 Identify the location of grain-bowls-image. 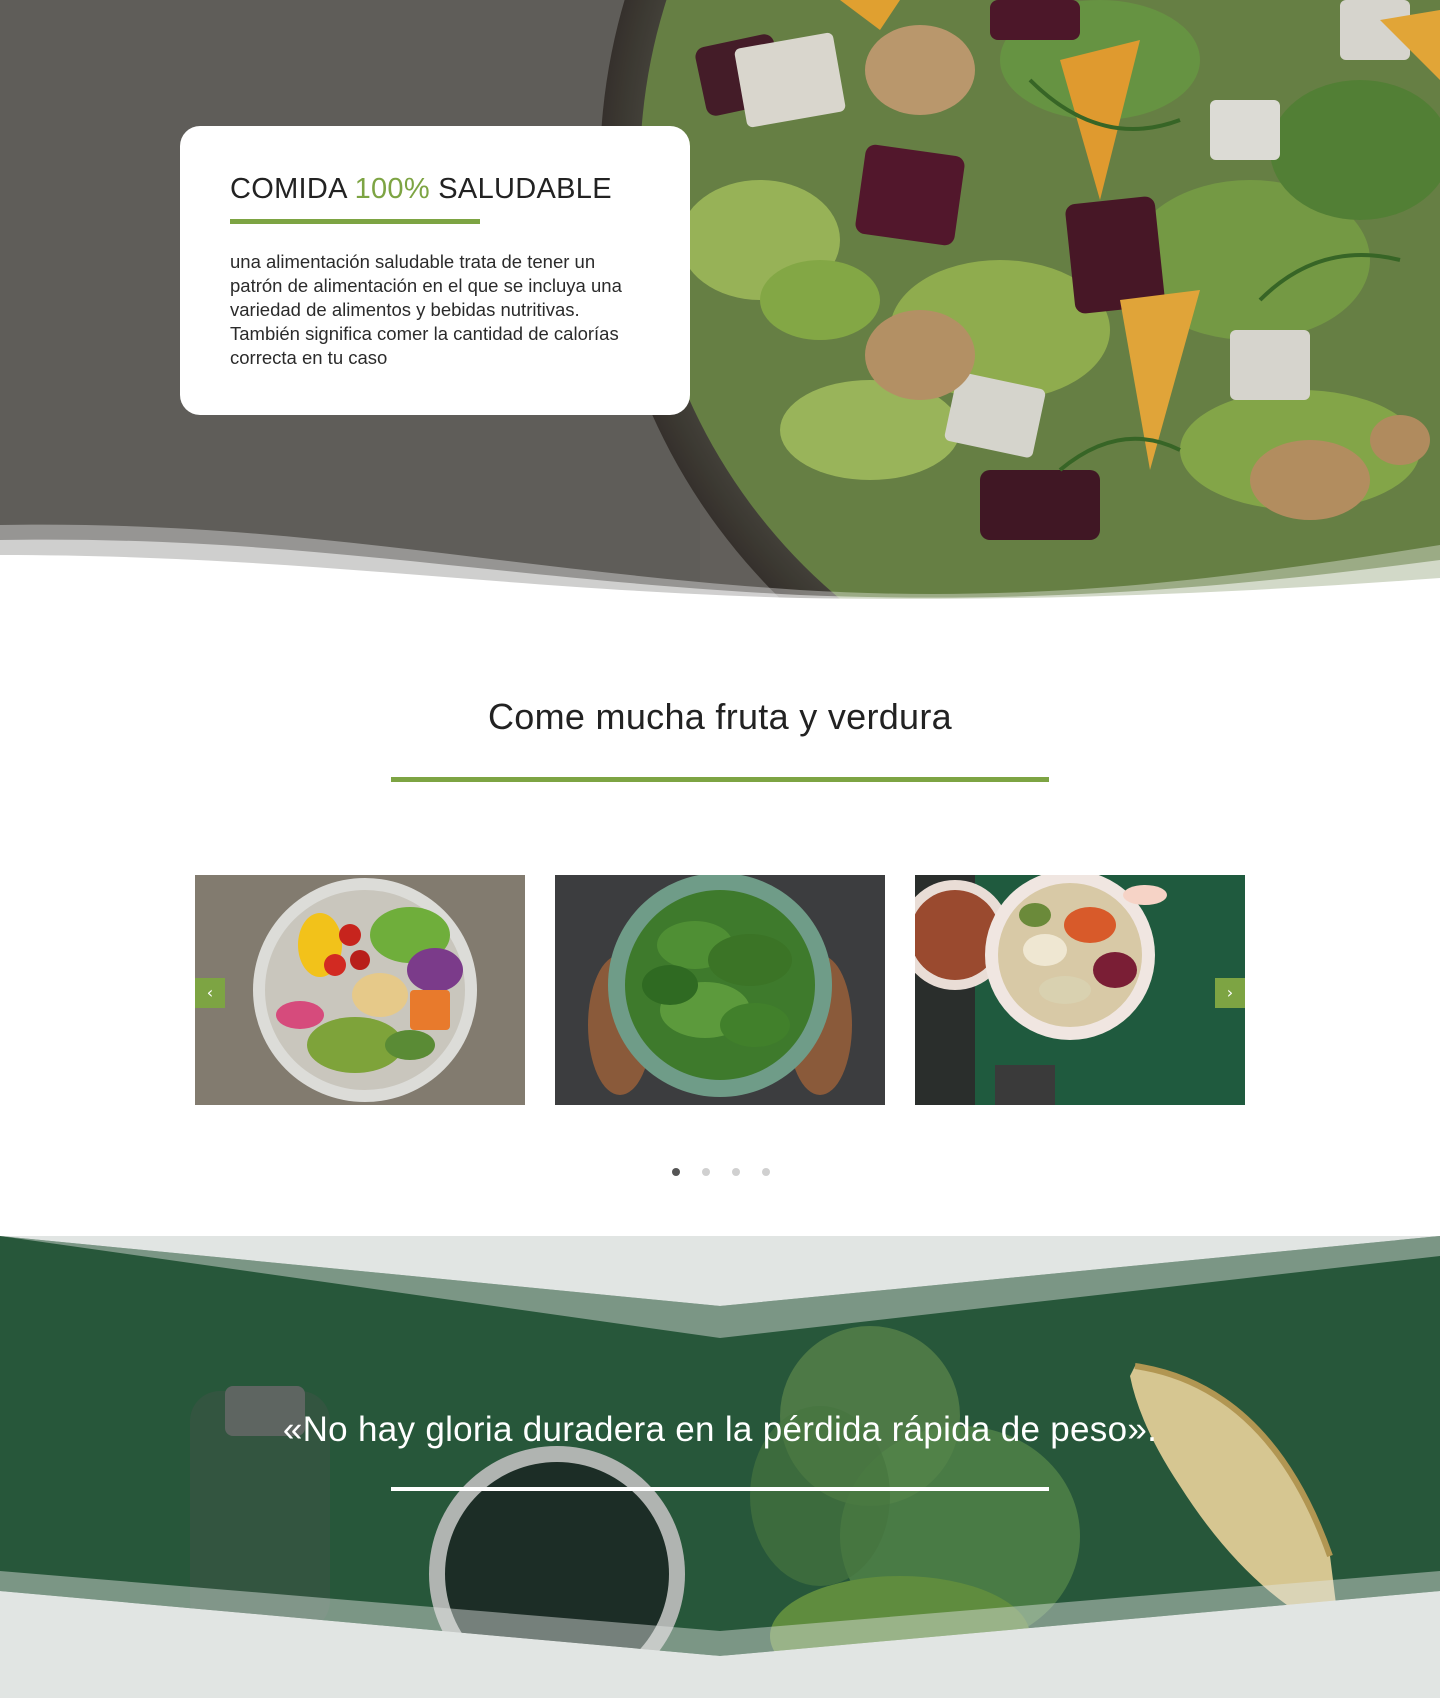
(1080, 990).